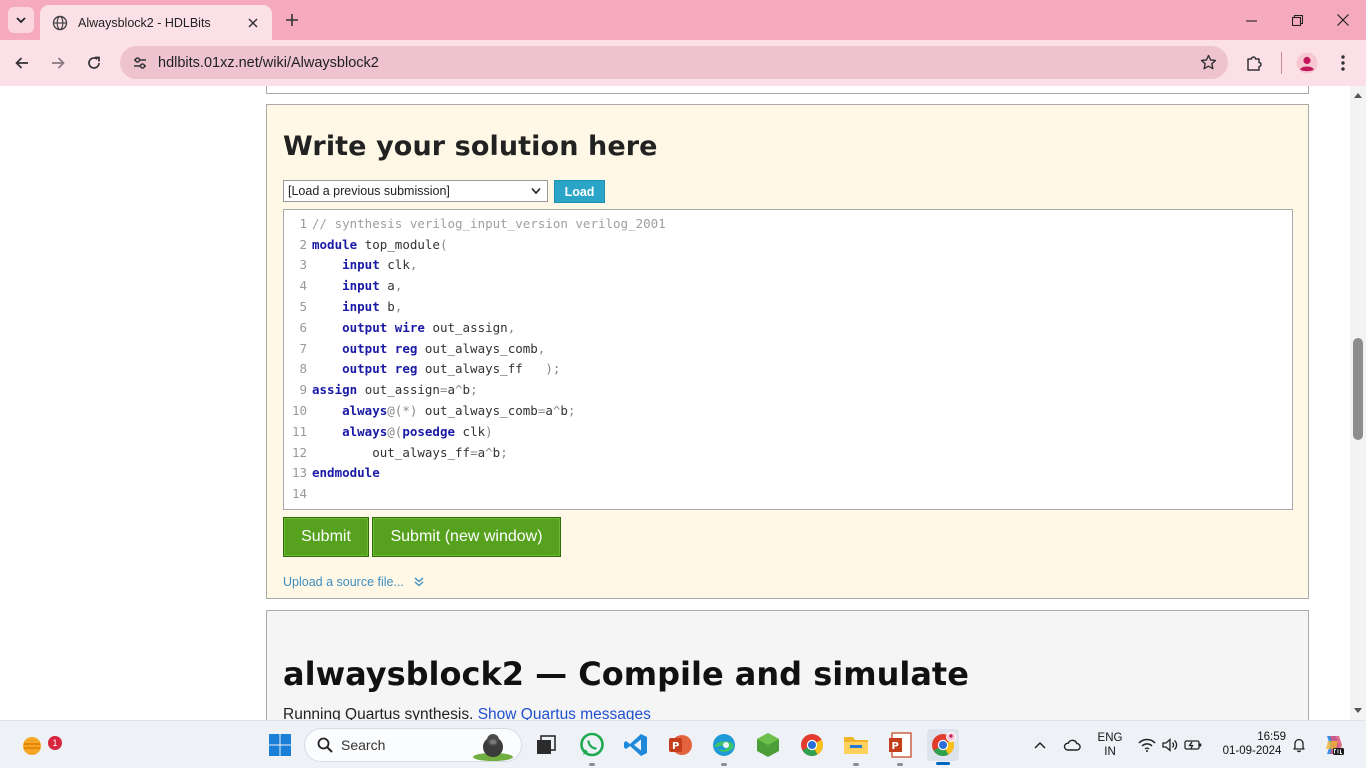  I want to click on code-text: always@(posedge clk), so click(417, 431).